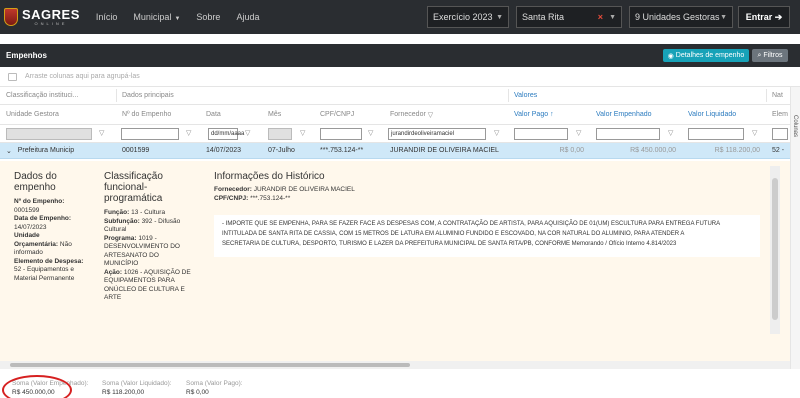  I want to click on programa-label: Programa:, so click(120, 238).